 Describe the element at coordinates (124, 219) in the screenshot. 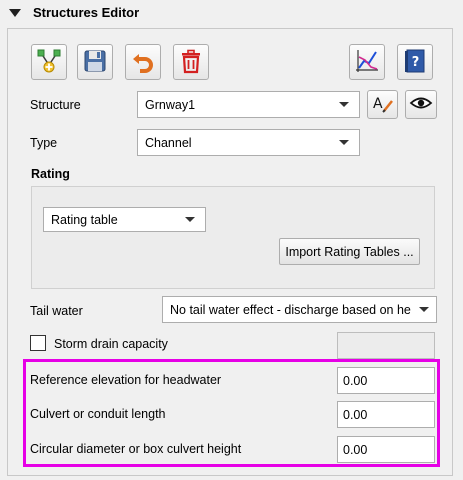

I see `rating-type-select: Rating table` at that location.